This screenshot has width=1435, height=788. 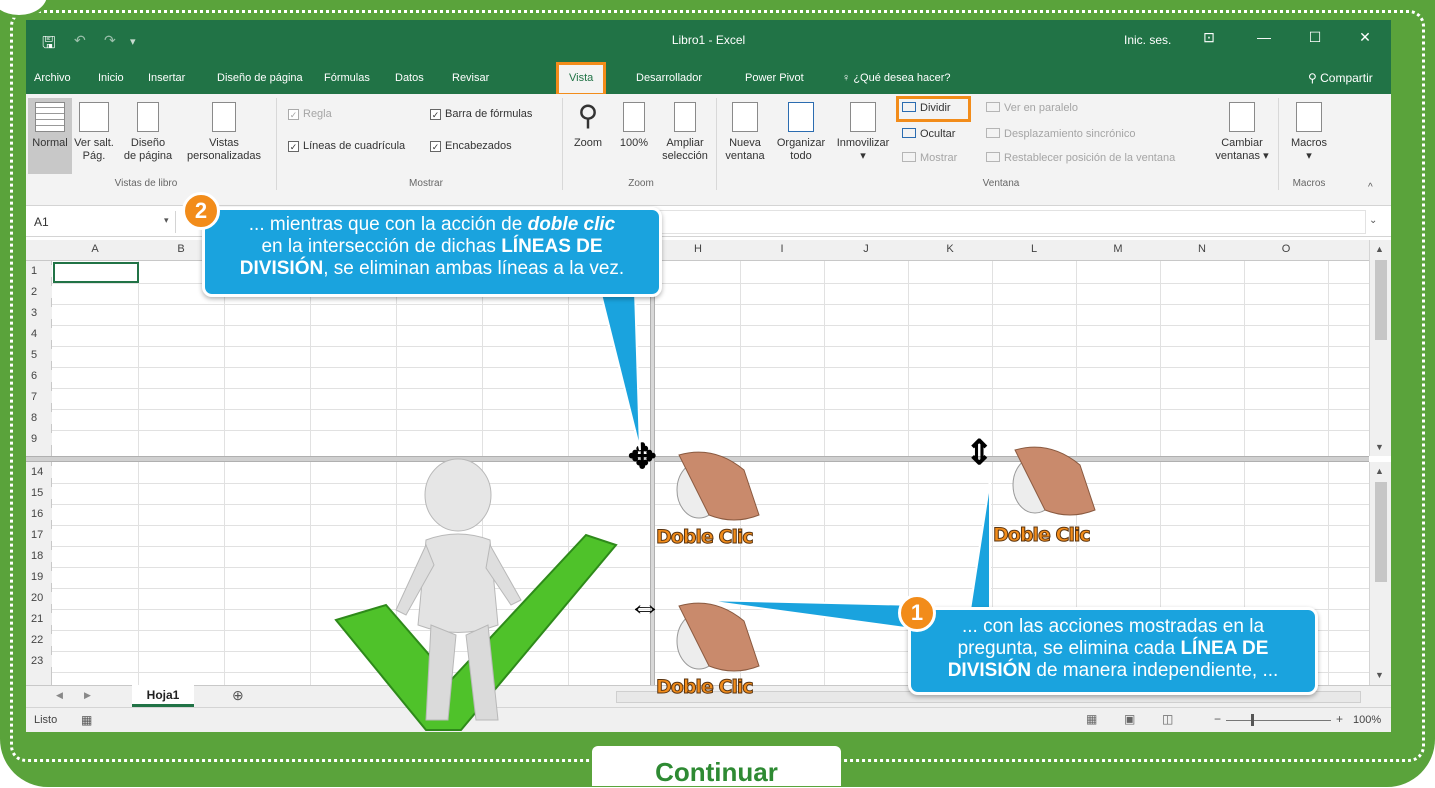 What do you see at coordinates (39, 556) in the screenshot?
I see `row-header: 18` at bounding box center [39, 556].